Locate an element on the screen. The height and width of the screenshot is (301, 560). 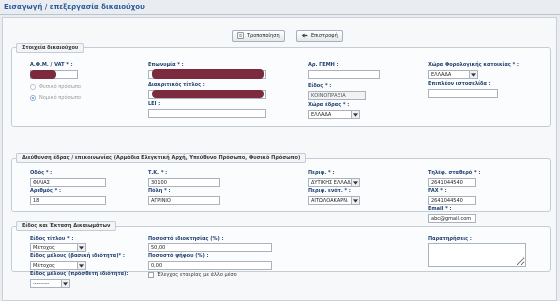
rights-legend: Είδος και Έκταση Δικαιωμάτων is located at coordinates (66, 226).